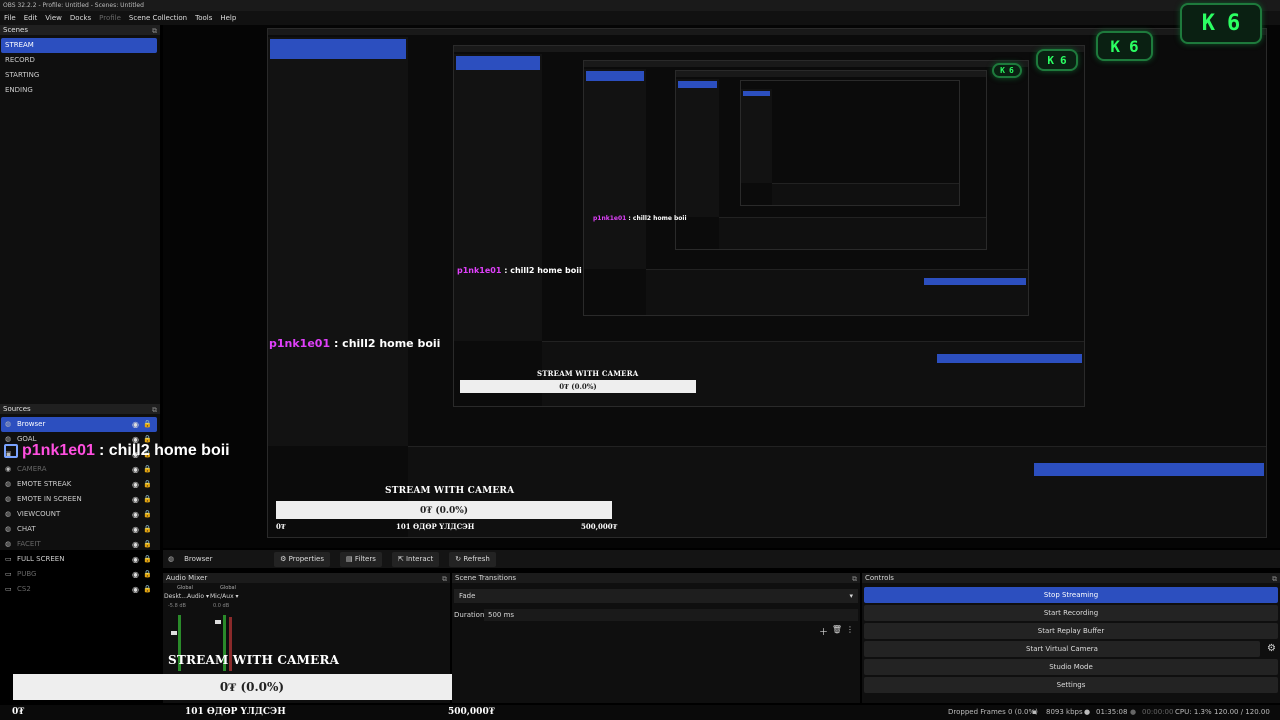 The image size is (1280, 720). Describe the element at coordinates (837, 629) in the screenshot. I see `trash-icon: 🗑` at that location.